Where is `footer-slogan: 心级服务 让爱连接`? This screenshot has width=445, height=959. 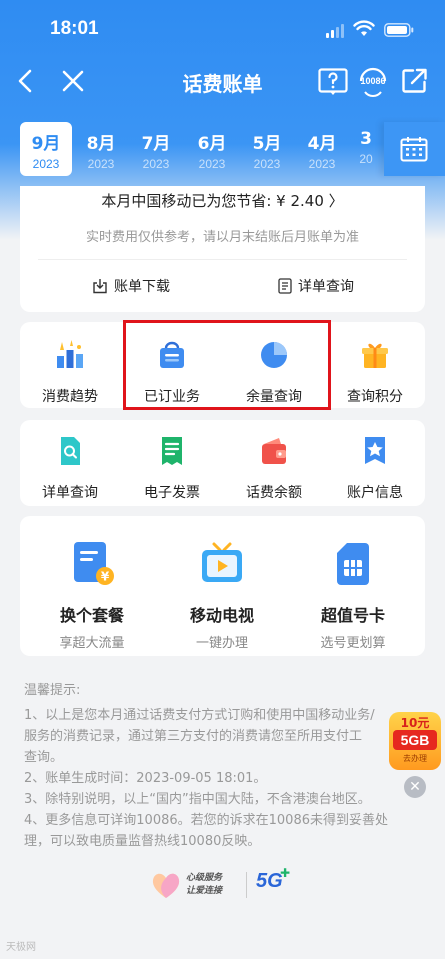
footer-slogan: 心级服务 让爱连接 is located at coordinates (204, 884).